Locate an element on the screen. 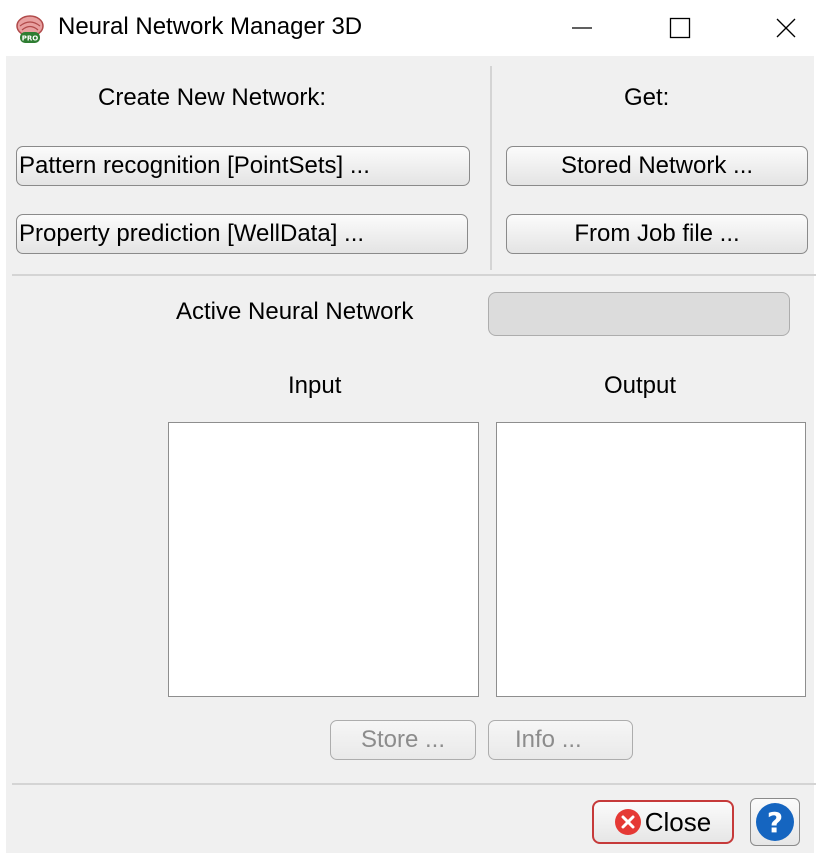 The height and width of the screenshot is (855, 820). title-bar: PRO Neural Network Manager 3D is located at coordinates (410, 27).